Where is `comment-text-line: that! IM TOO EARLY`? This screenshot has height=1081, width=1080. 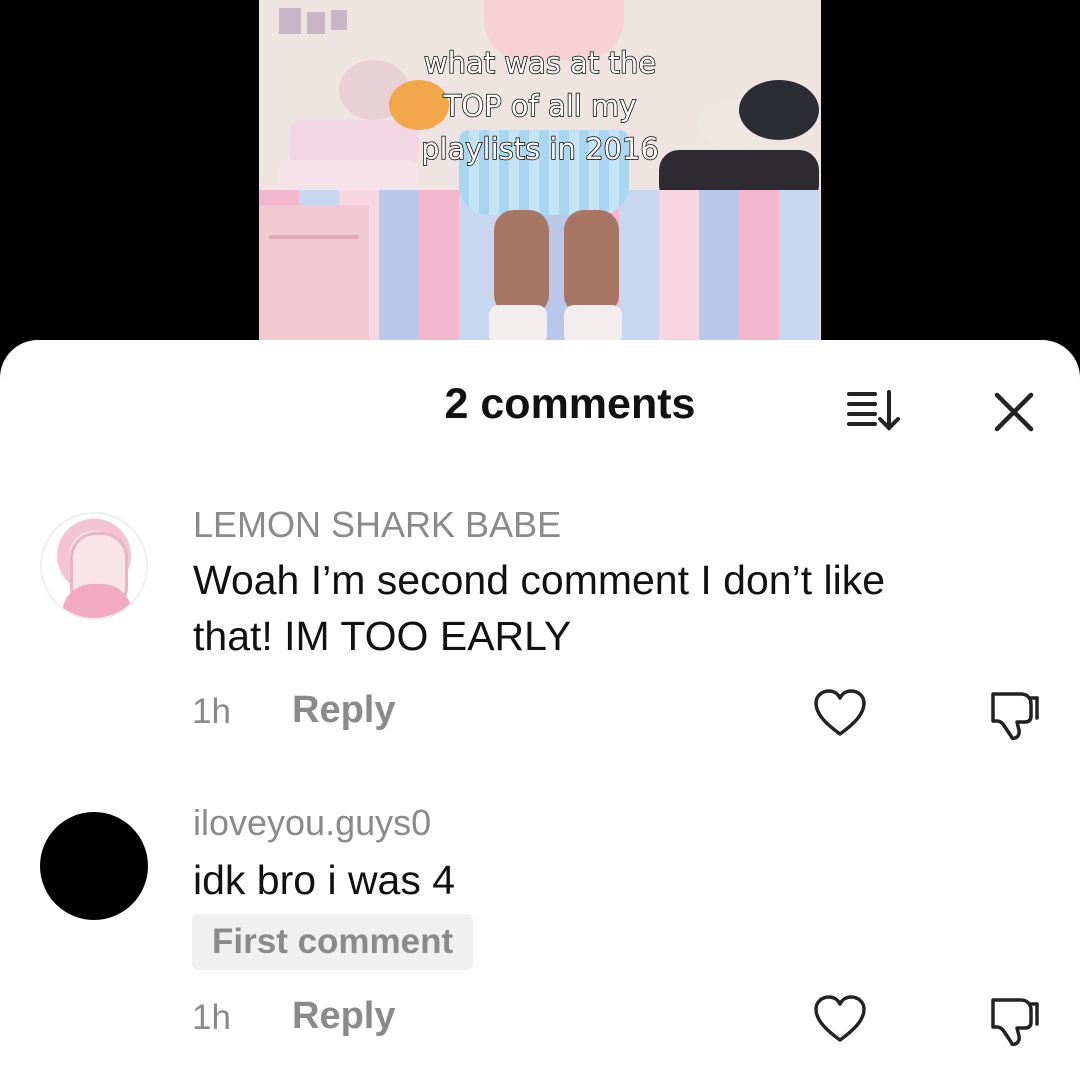
comment-text-line: that! IM TOO EARLY is located at coordinates (382, 636).